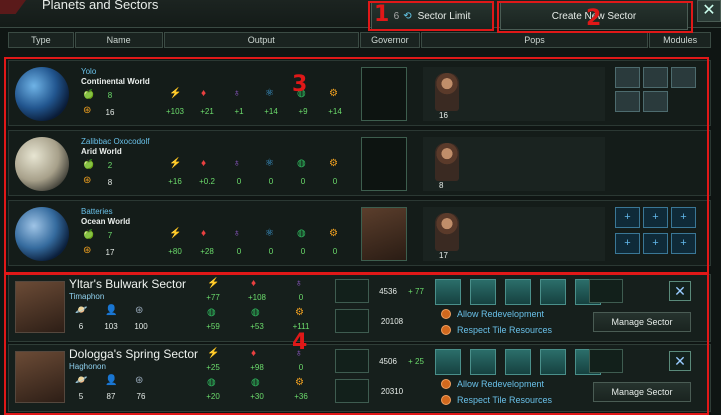 Image resolution: width=721 pixels, height=415 pixels. What do you see at coordinates (709, 11) in the screenshot?
I see `close-window-button: ✕` at bounding box center [709, 11].